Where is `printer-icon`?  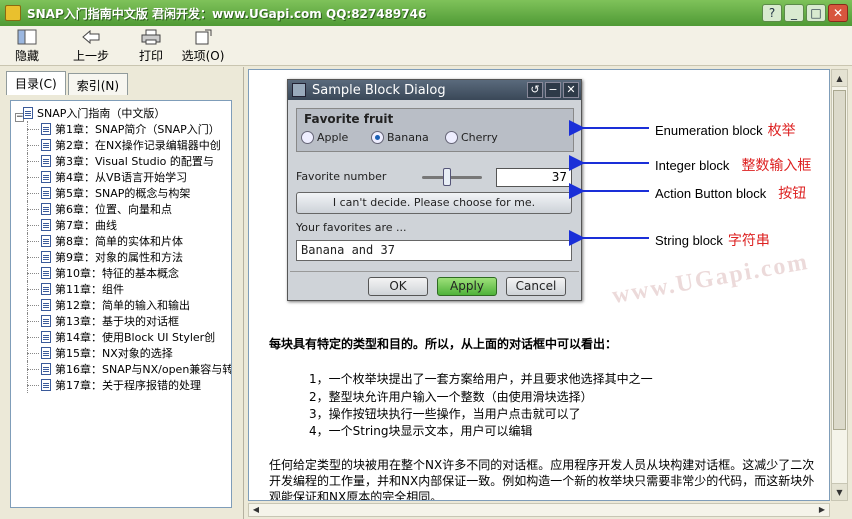 printer-icon is located at coordinates (151, 37).